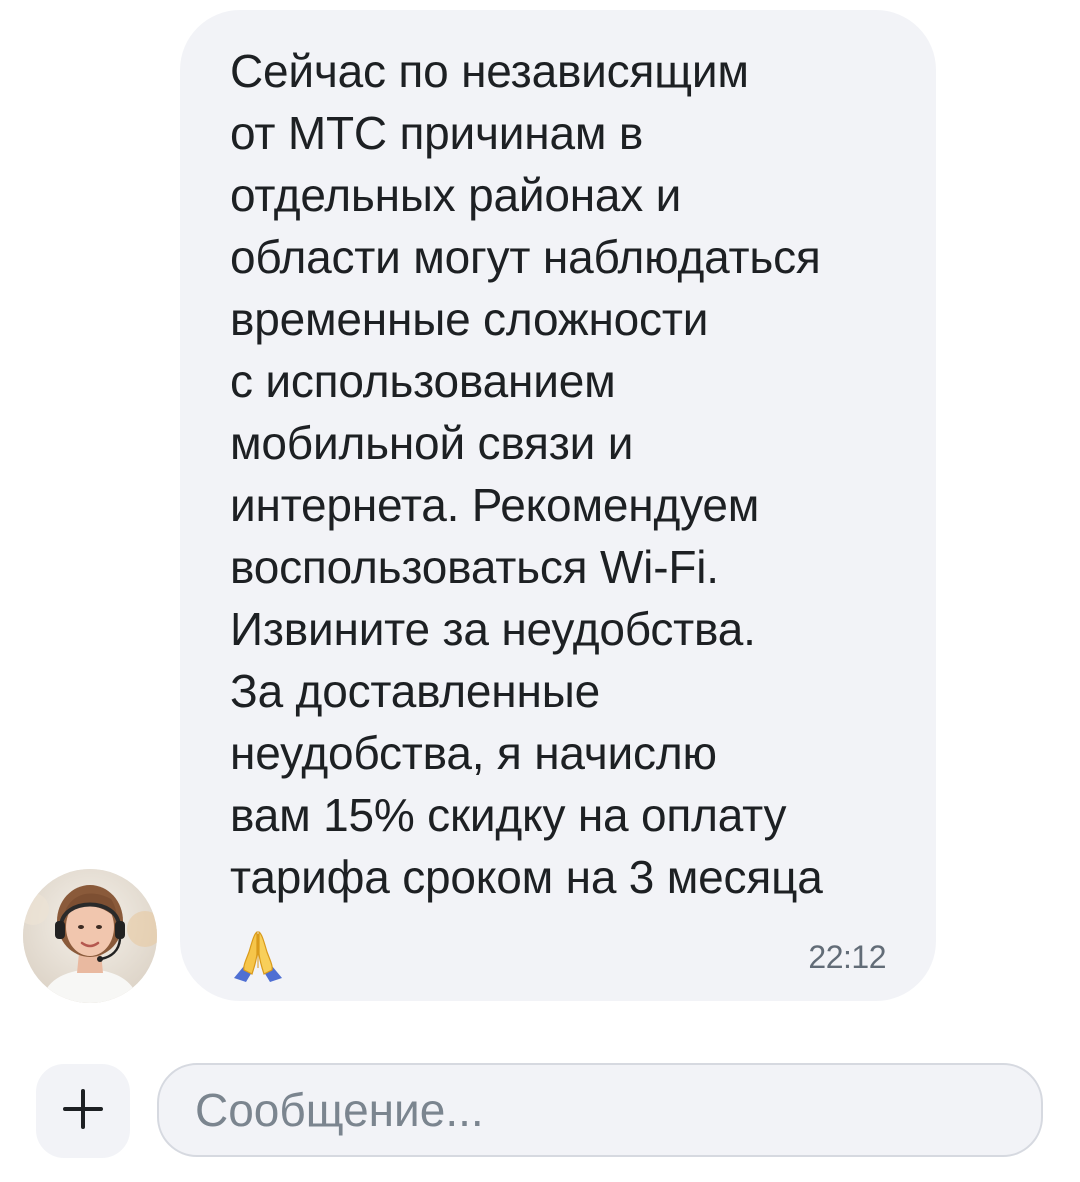 The image size is (1080, 1182). Describe the element at coordinates (600, 1110) in the screenshot. I see `message-input` at that location.